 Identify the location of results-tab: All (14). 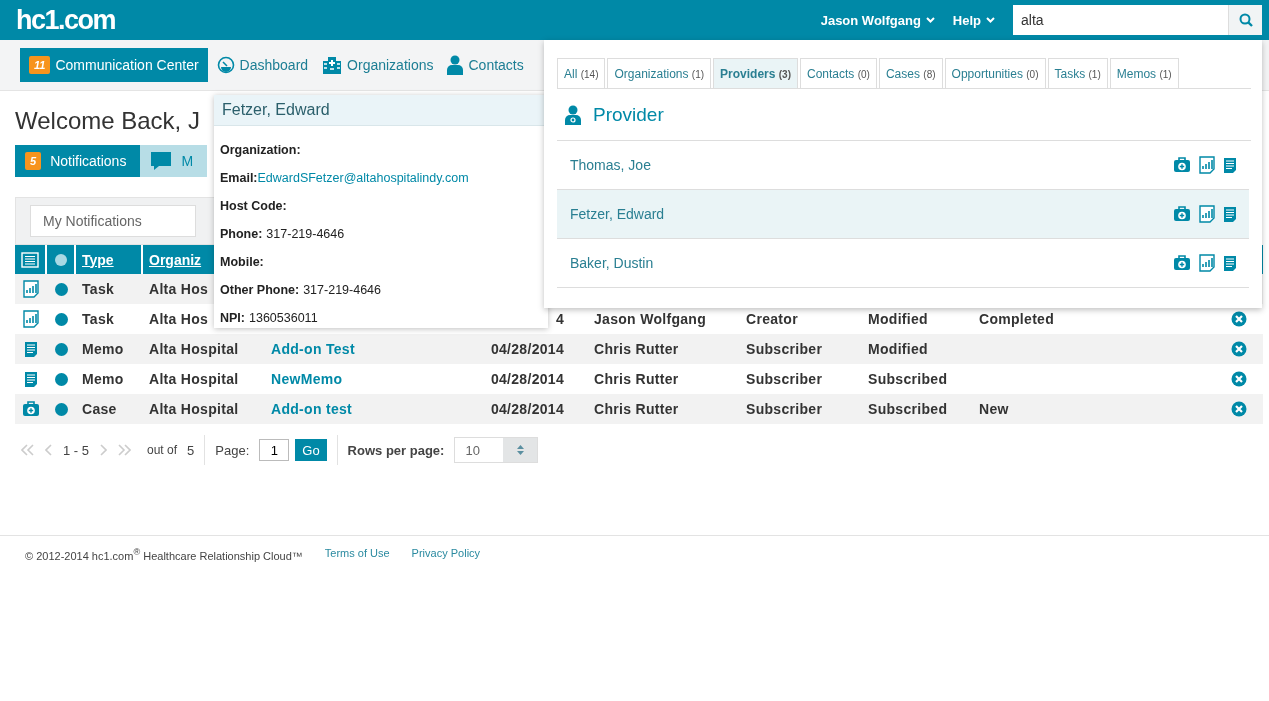
(581, 73).